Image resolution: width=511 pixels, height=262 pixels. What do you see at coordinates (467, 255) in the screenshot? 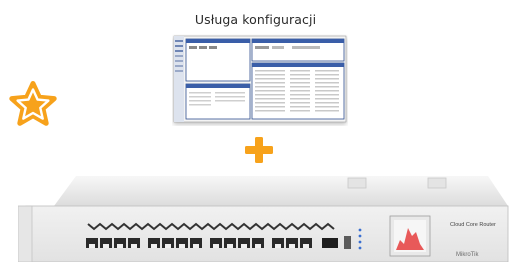
I see `mikrotik-logo: MikroTik` at bounding box center [467, 255].